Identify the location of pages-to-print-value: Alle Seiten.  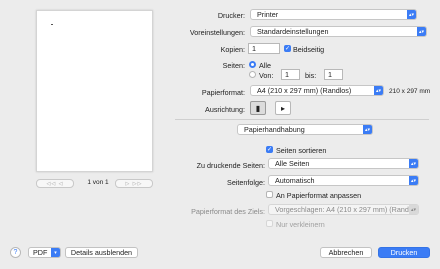
(292, 163).